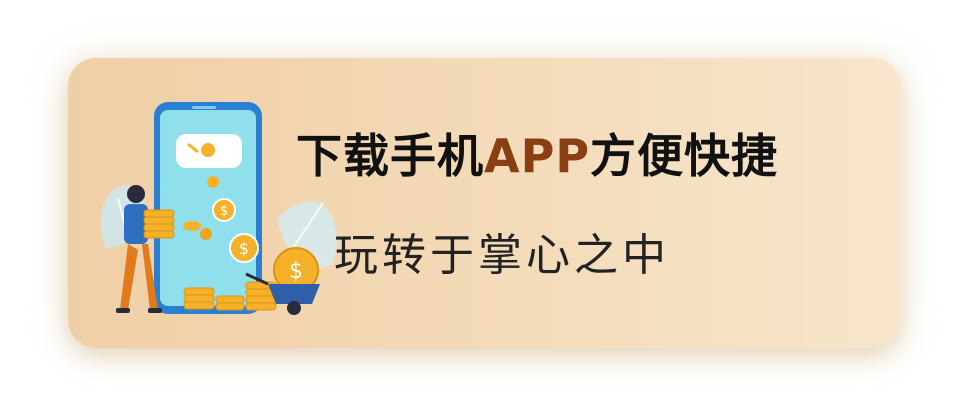 Image resolution: width=966 pixels, height=410 pixels. What do you see at coordinates (159, 224) in the screenshot?
I see `coin-stack-icon` at bounding box center [159, 224].